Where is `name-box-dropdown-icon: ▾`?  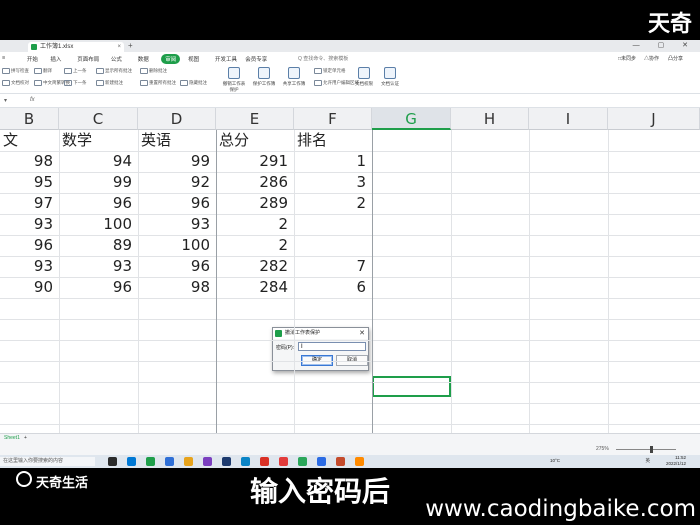 name-box-dropdown-icon: ▾ is located at coordinates (5, 100).